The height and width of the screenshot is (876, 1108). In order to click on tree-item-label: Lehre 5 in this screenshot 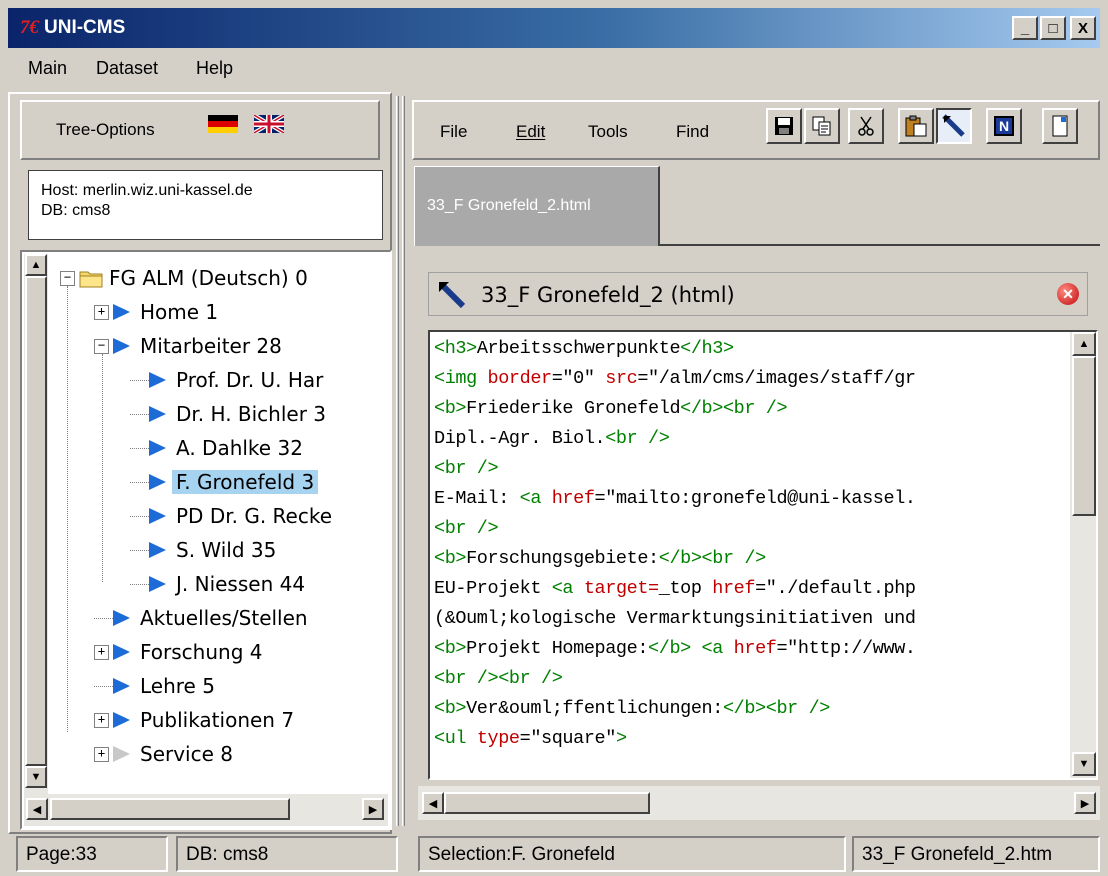, I will do `click(177, 686)`.